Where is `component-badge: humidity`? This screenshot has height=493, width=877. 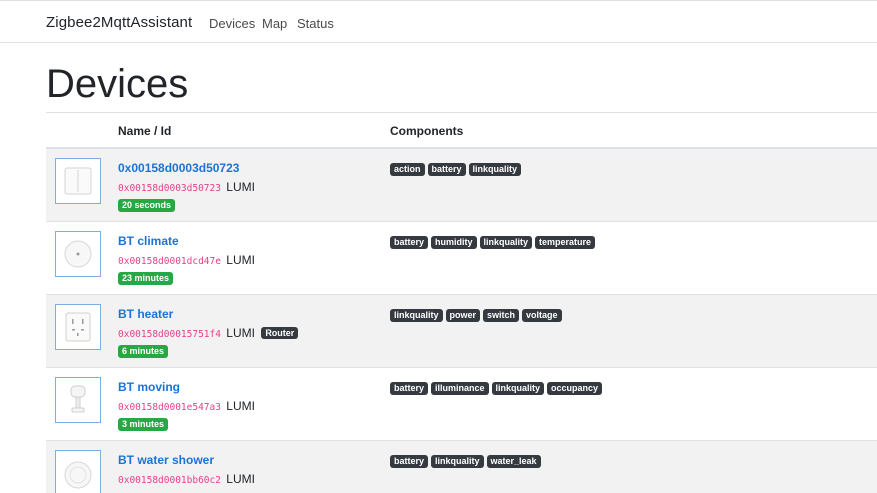 component-badge: humidity is located at coordinates (454, 242).